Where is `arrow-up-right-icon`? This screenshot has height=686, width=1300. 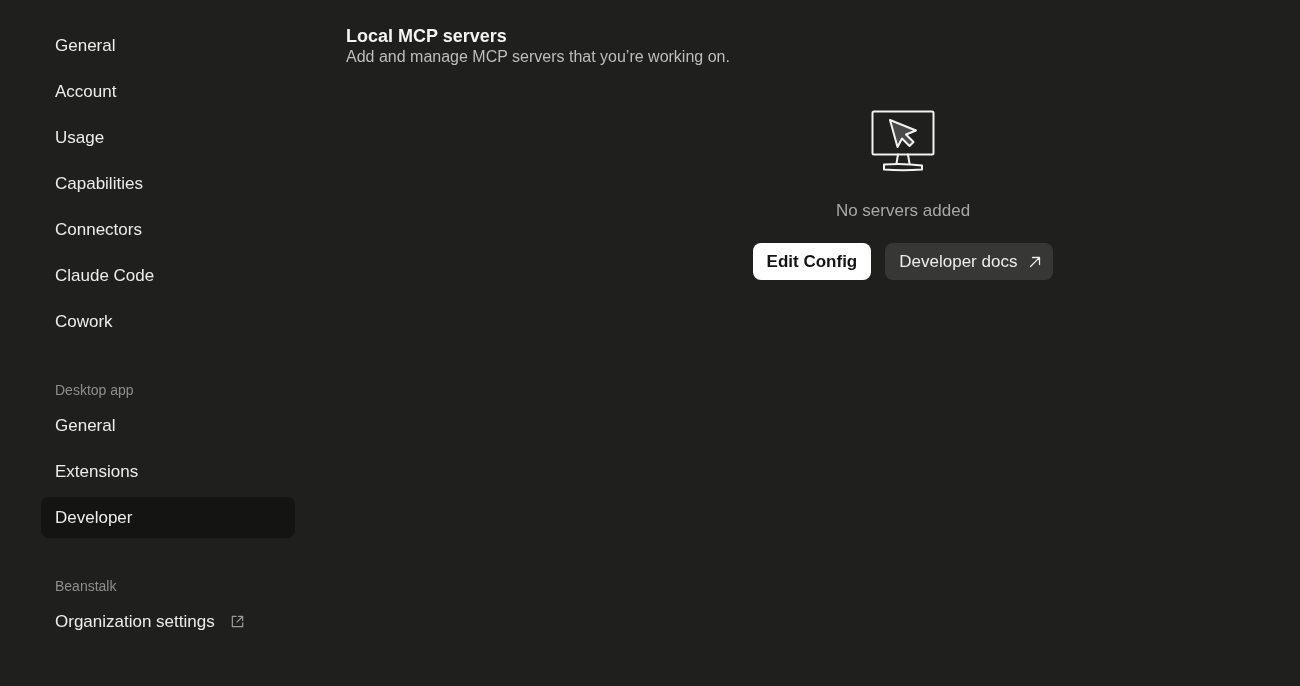 arrow-up-right-icon is located at coordinates (1035, 261).